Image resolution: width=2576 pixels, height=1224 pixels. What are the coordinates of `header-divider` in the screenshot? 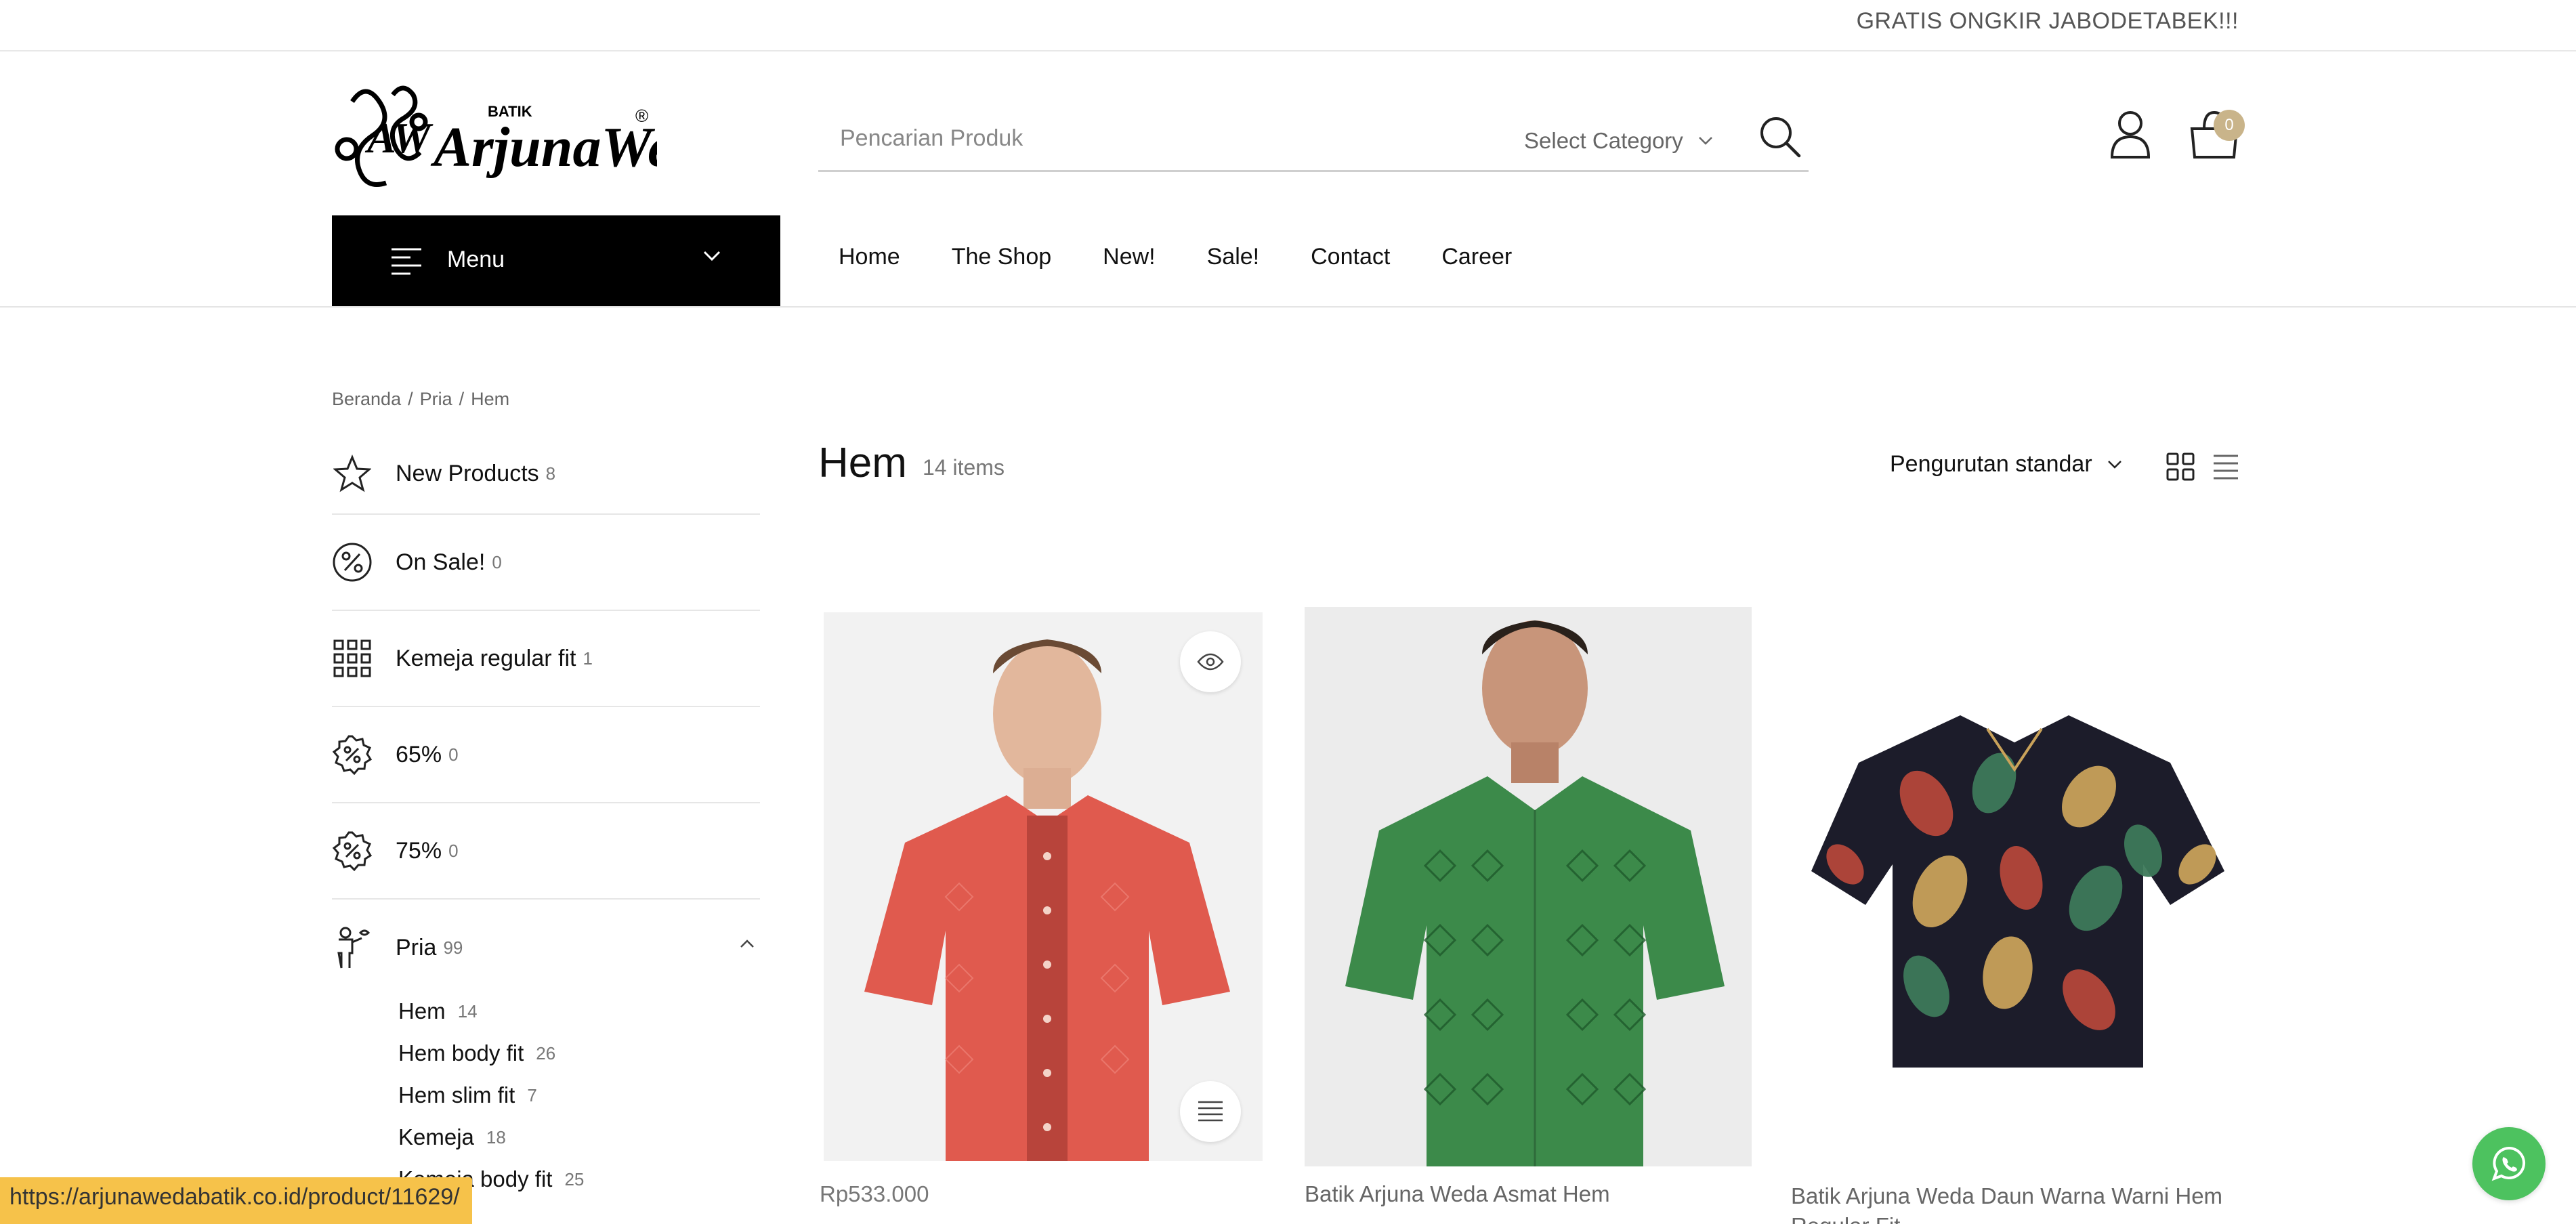 It's located at (1288, 307).